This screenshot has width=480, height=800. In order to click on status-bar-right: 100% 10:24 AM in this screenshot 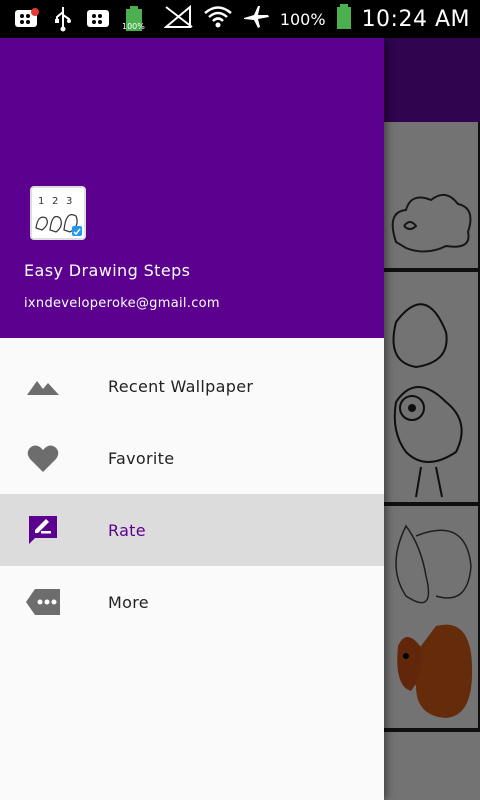, I will do `click(316, 19)`.